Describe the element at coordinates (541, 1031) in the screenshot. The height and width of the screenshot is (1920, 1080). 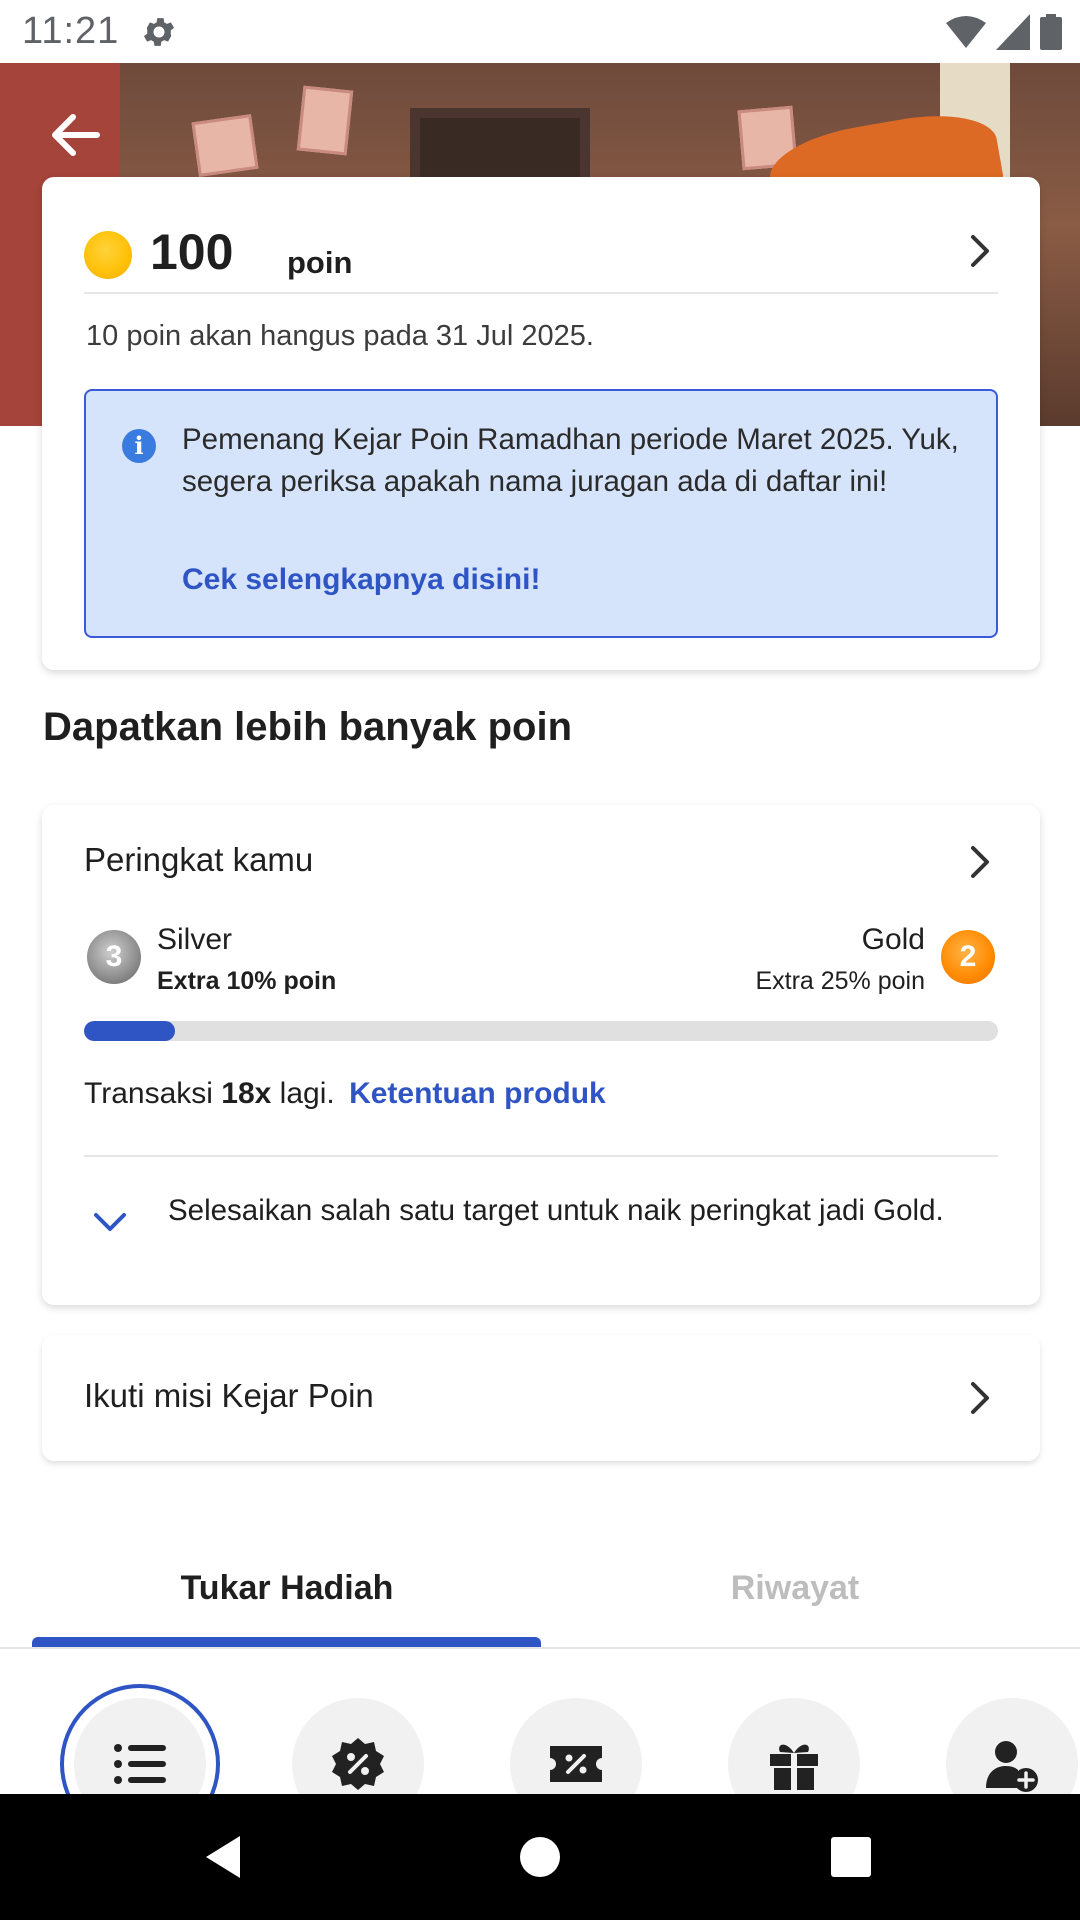
I see `rank-progress-bar` at that location.